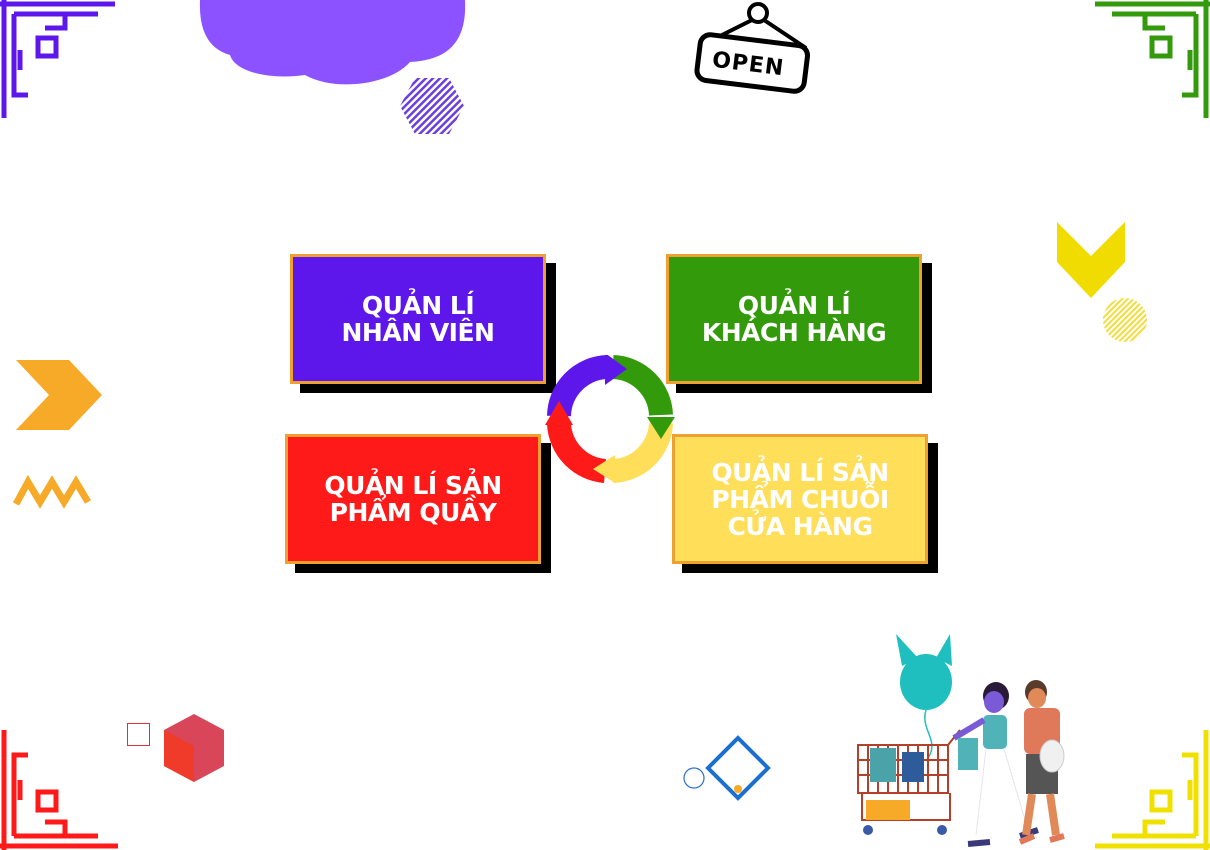 This screenshot has width=1210, height=850. Describe the element at coordinates (52, 491) in the screenshot. I see `zigzag-icon` at that location.